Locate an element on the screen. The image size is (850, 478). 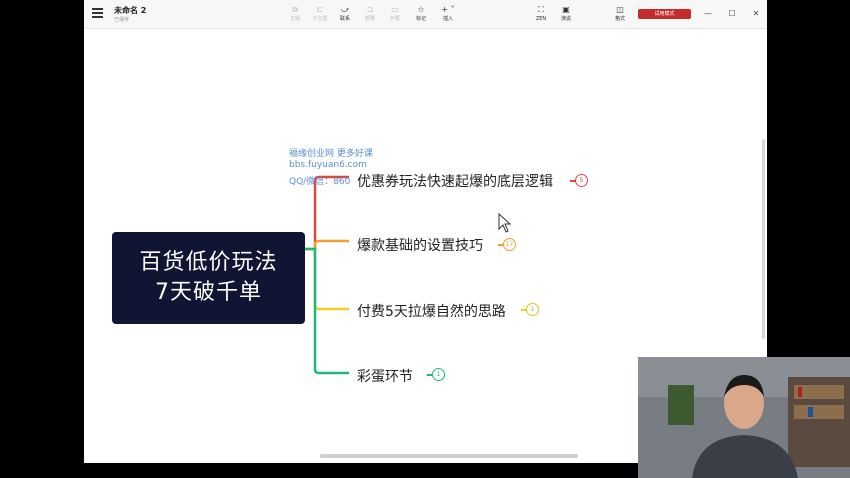
marker-label: 标记 is located at coordinates (420, 19).